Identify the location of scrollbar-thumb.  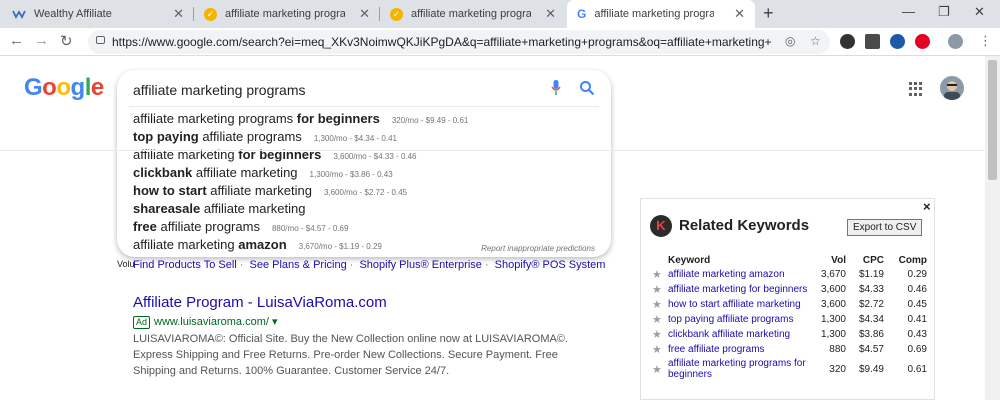
(992, 120).